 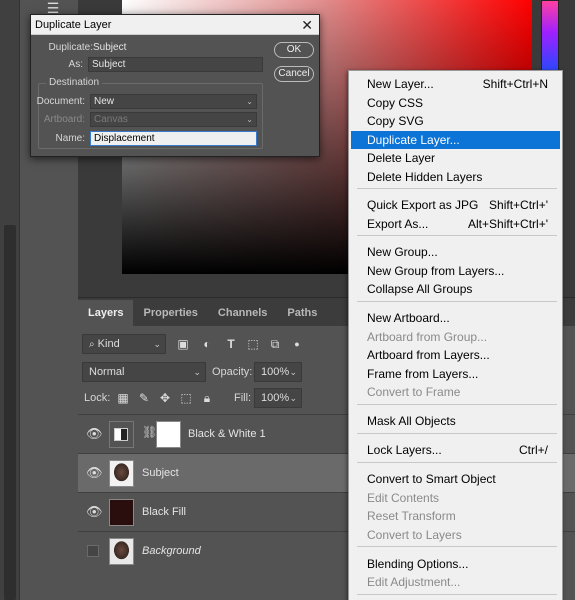 I want to click on menu-item-reset-transform: Reset Transform, so click(x=455, y=516).